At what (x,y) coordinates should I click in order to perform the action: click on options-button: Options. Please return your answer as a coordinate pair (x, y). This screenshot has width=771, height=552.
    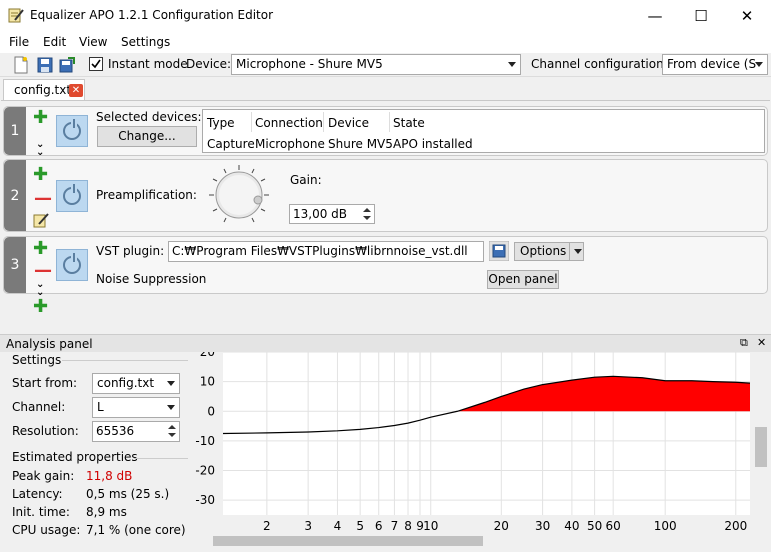
    Looking at the image, I should click on (549, 251).